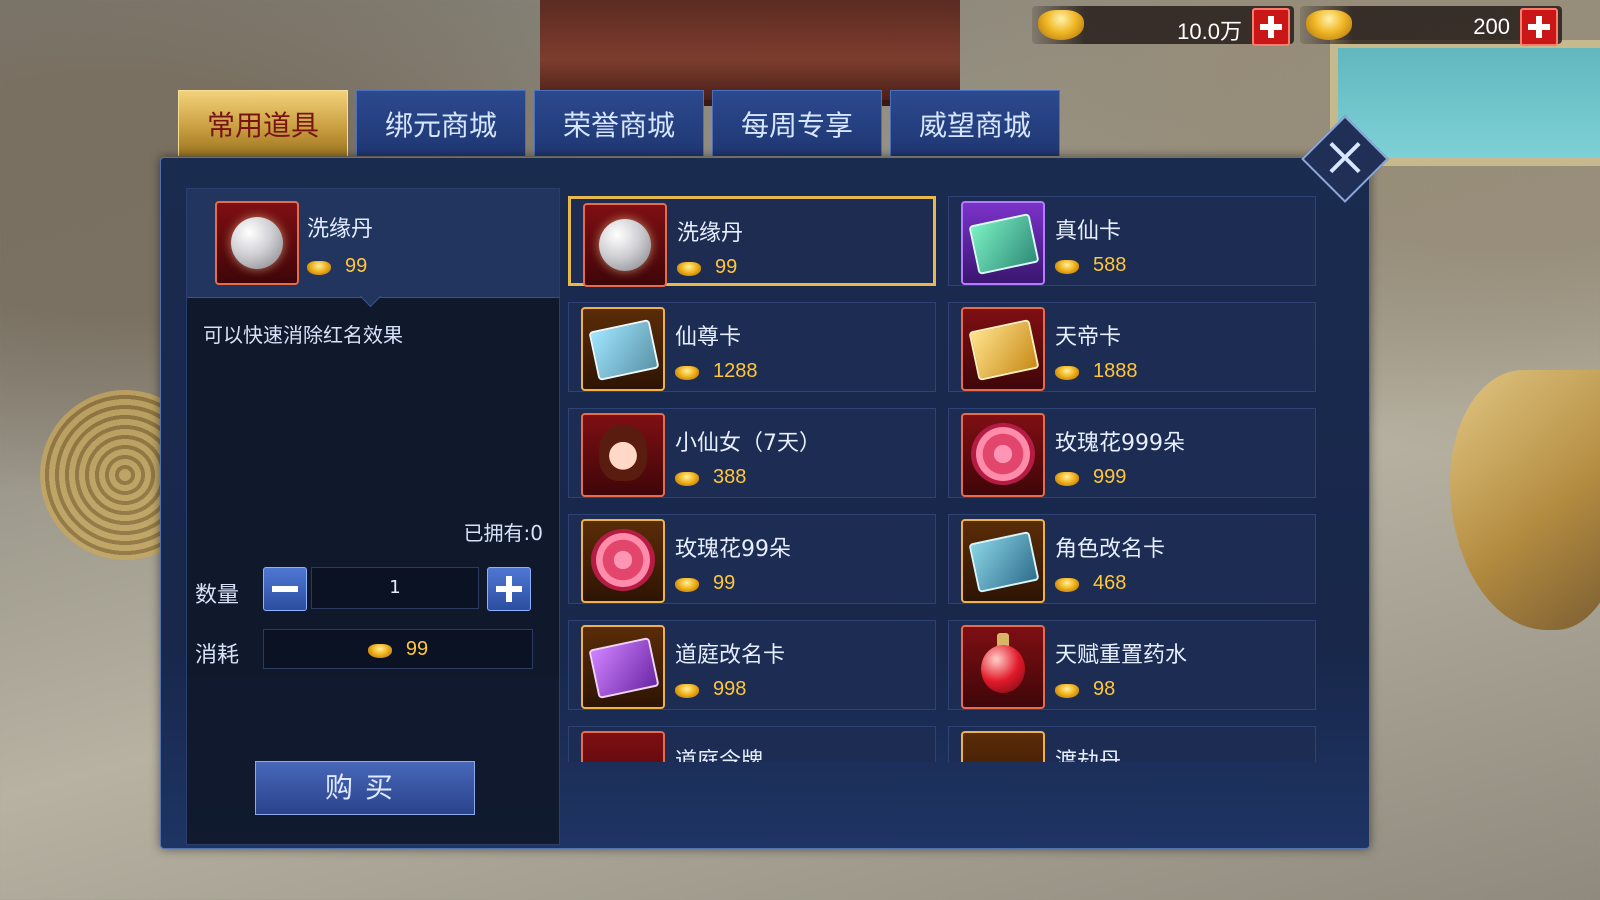 This screenshot has width=1600, height=900. I want to click on header-notch, so click(370, 296).